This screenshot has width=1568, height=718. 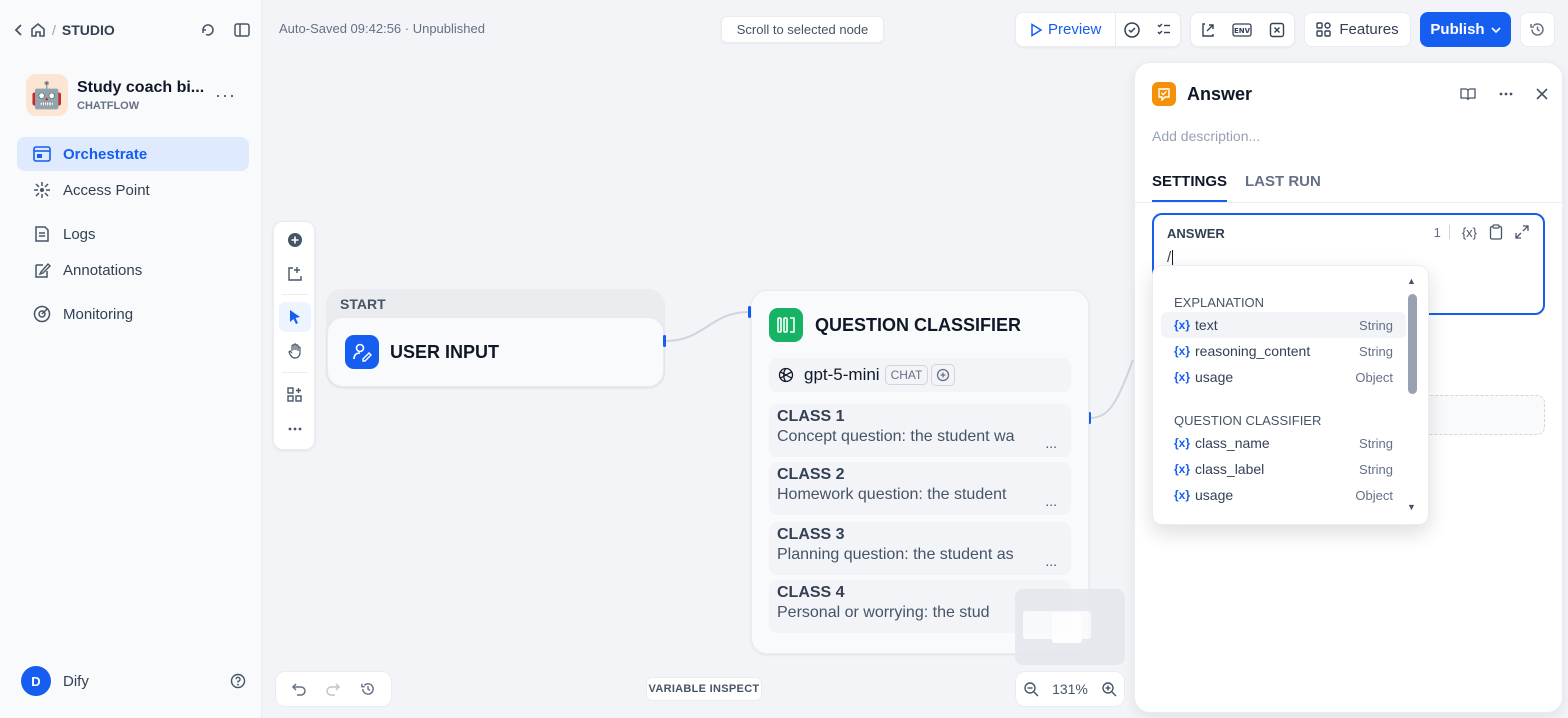 I want to click on app-card: 🤖 Study coach bi... CHATFLOW ···, so click(x=138, y=95).